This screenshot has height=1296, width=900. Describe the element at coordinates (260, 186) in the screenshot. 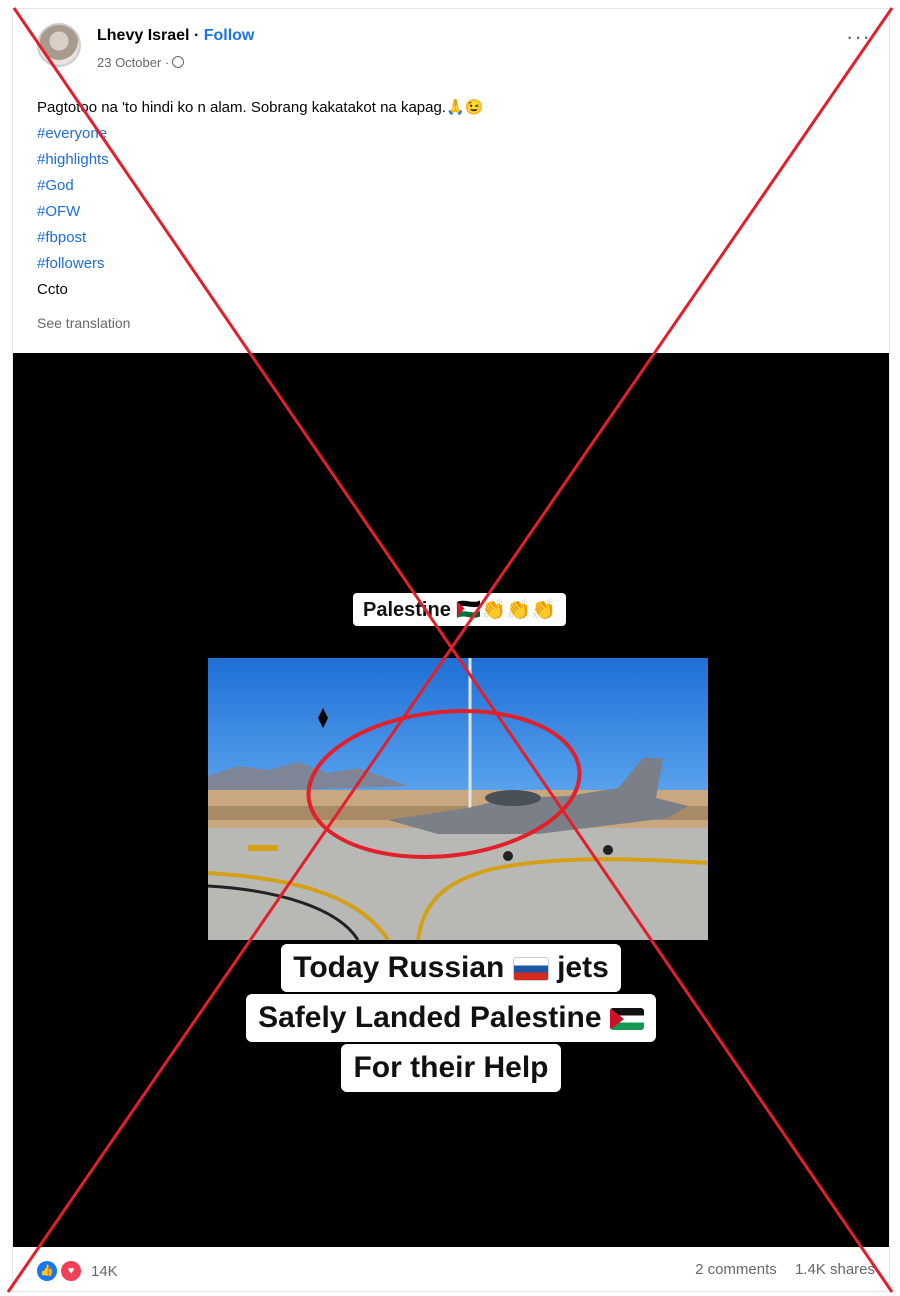

I see `hashtag-god: #God` at that location.